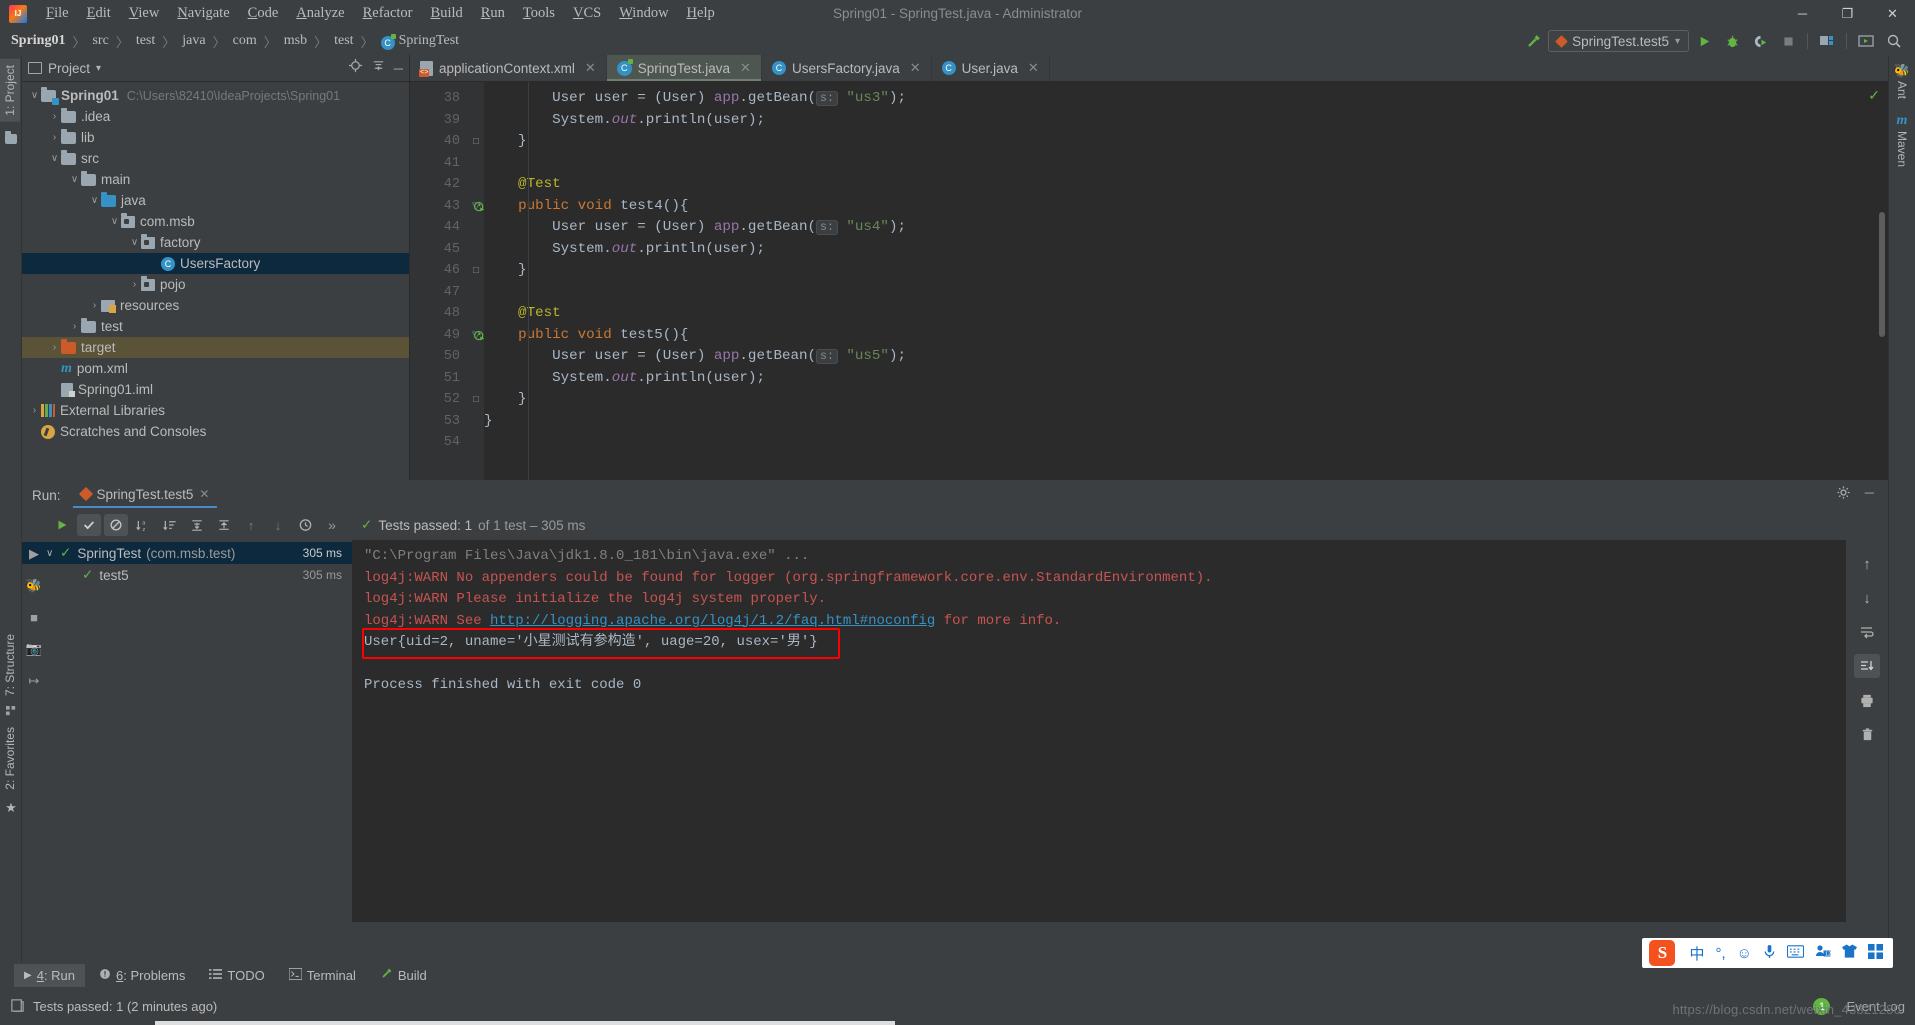 The height and width of the screenshot is (1025, 1915). I want to click on run-button, so click(1704, 41).